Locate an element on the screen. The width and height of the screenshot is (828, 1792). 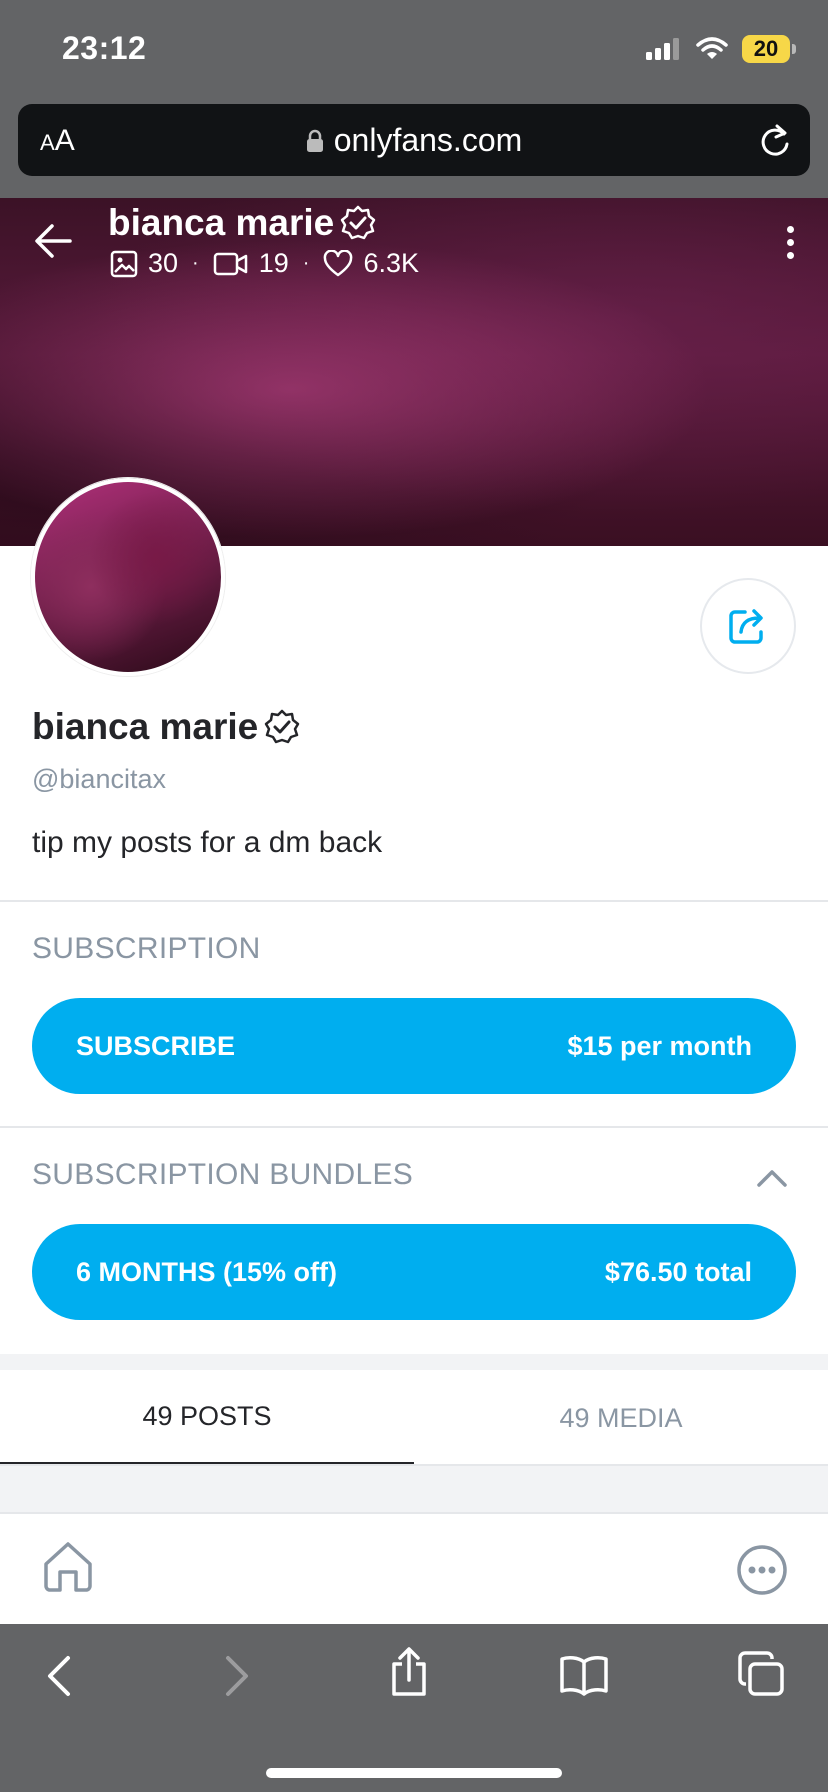
stat-photos-count: 30 is located at coordinates (163, 263).